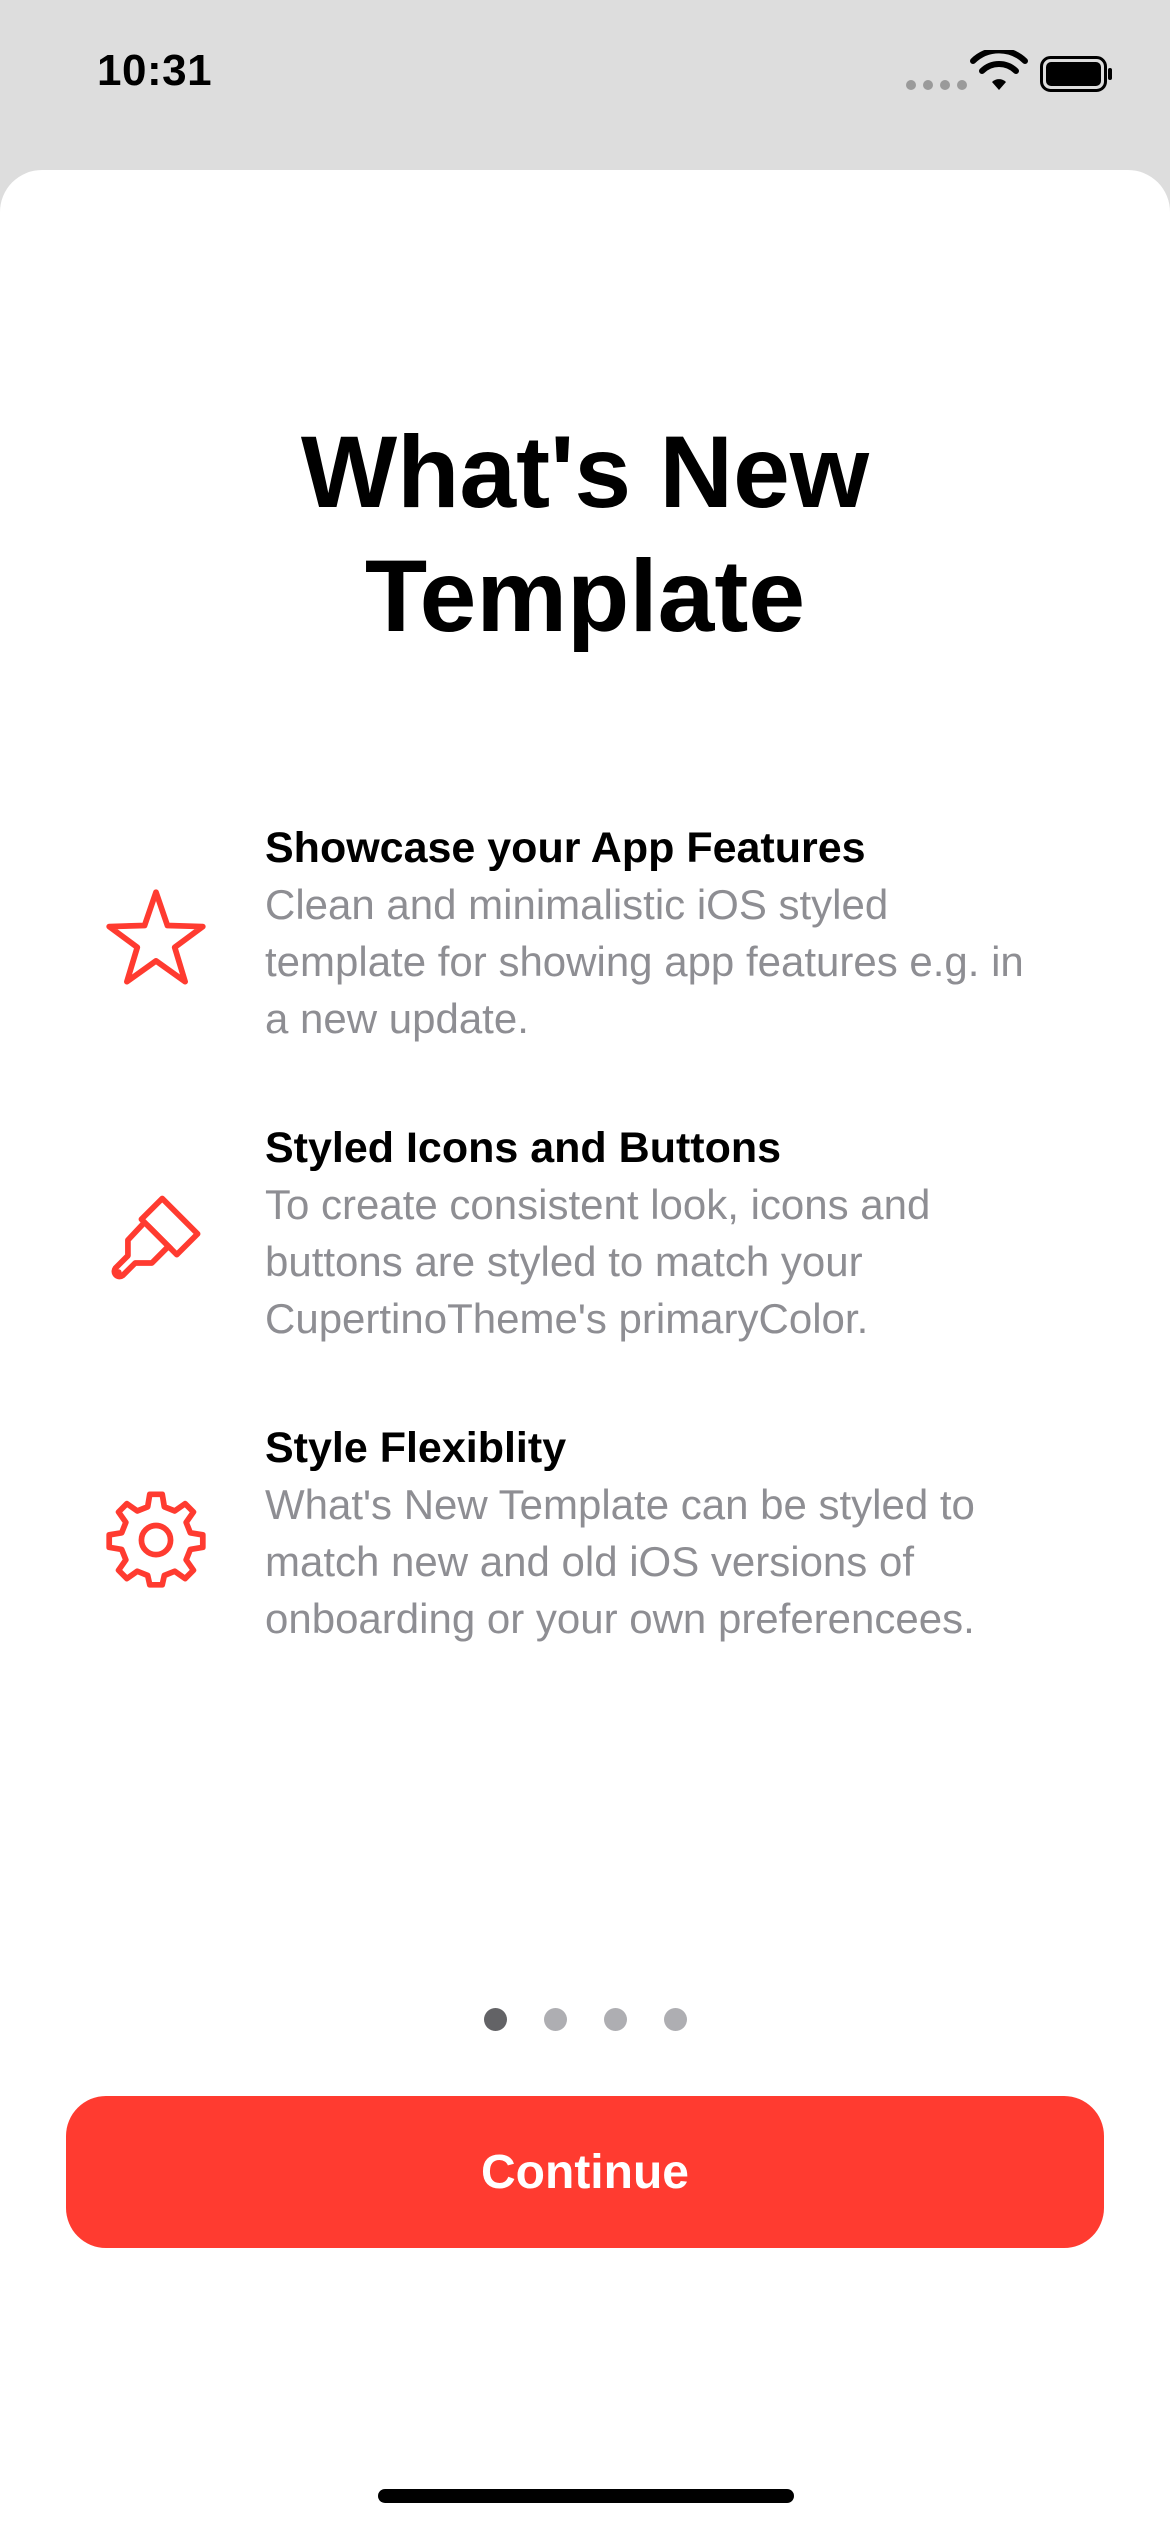 This screenshot has width=1170, height=2532. I want to click on battery-icon, so click(1076, 74).